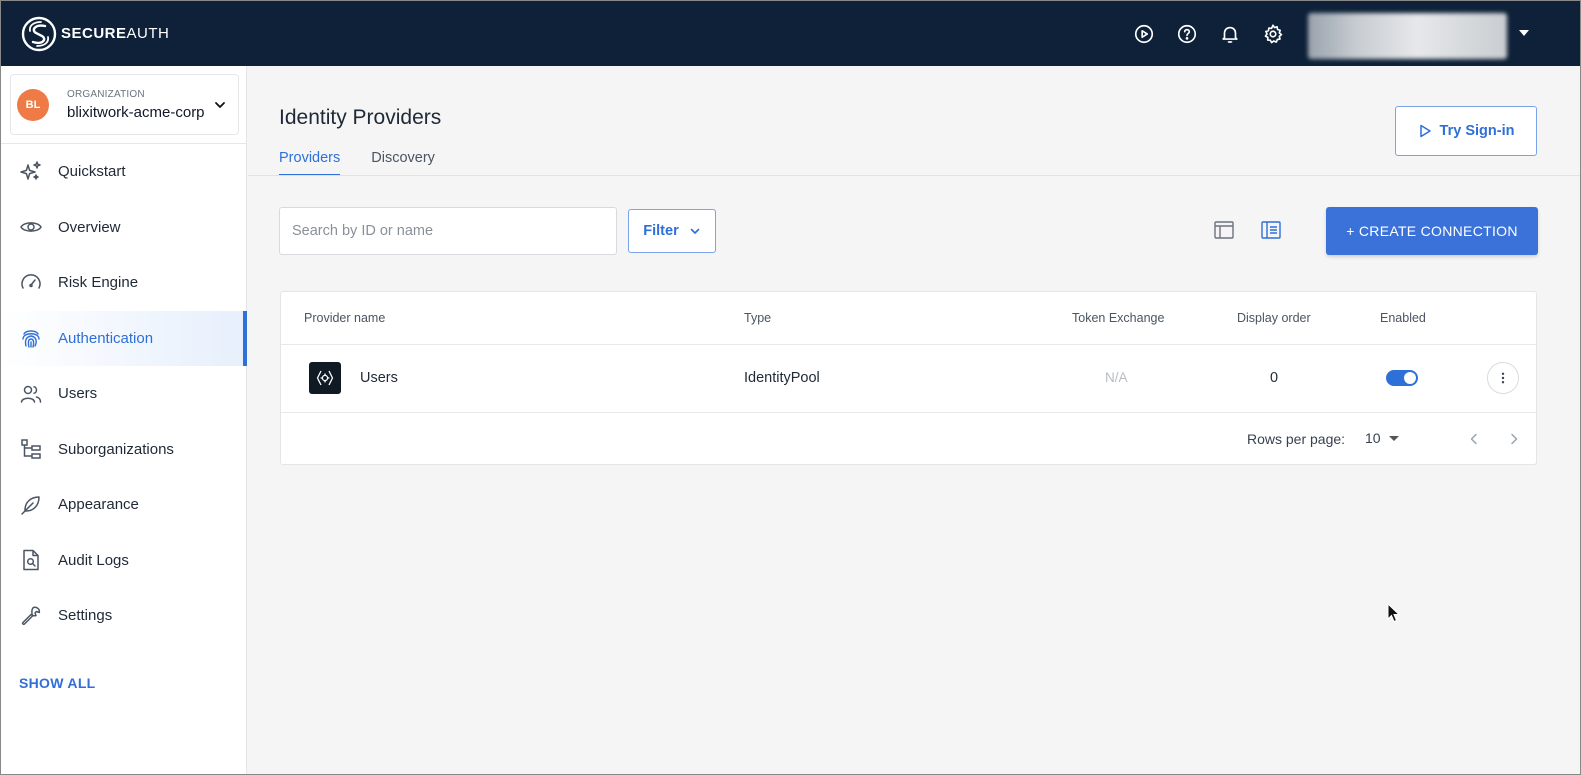  I want to click on sidebar-item-audit-logs: Audit Logs, so click(124, 561).